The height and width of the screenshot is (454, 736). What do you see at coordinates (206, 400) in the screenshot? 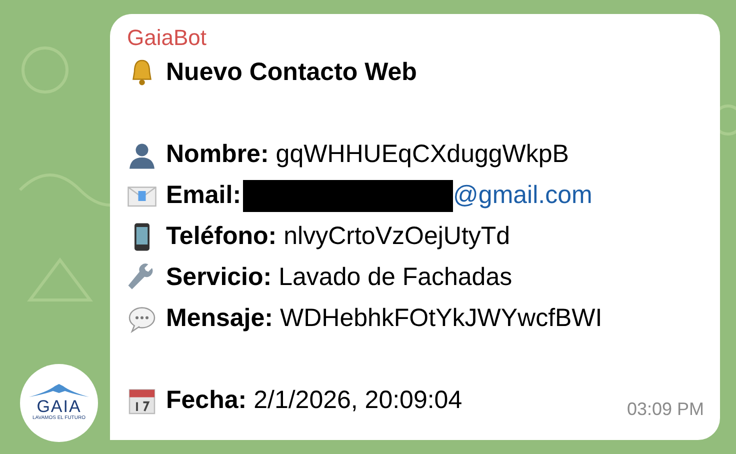
I see `field-label: Fecha:` at bounding box center [206, 400].